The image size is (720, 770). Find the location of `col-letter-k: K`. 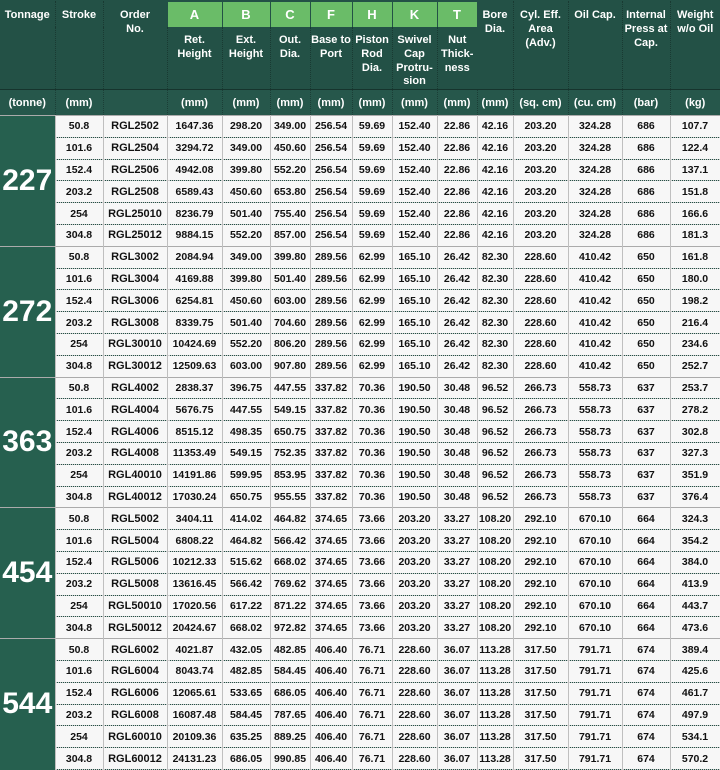

col-letter-k: K is located at coordinates (414, 13).